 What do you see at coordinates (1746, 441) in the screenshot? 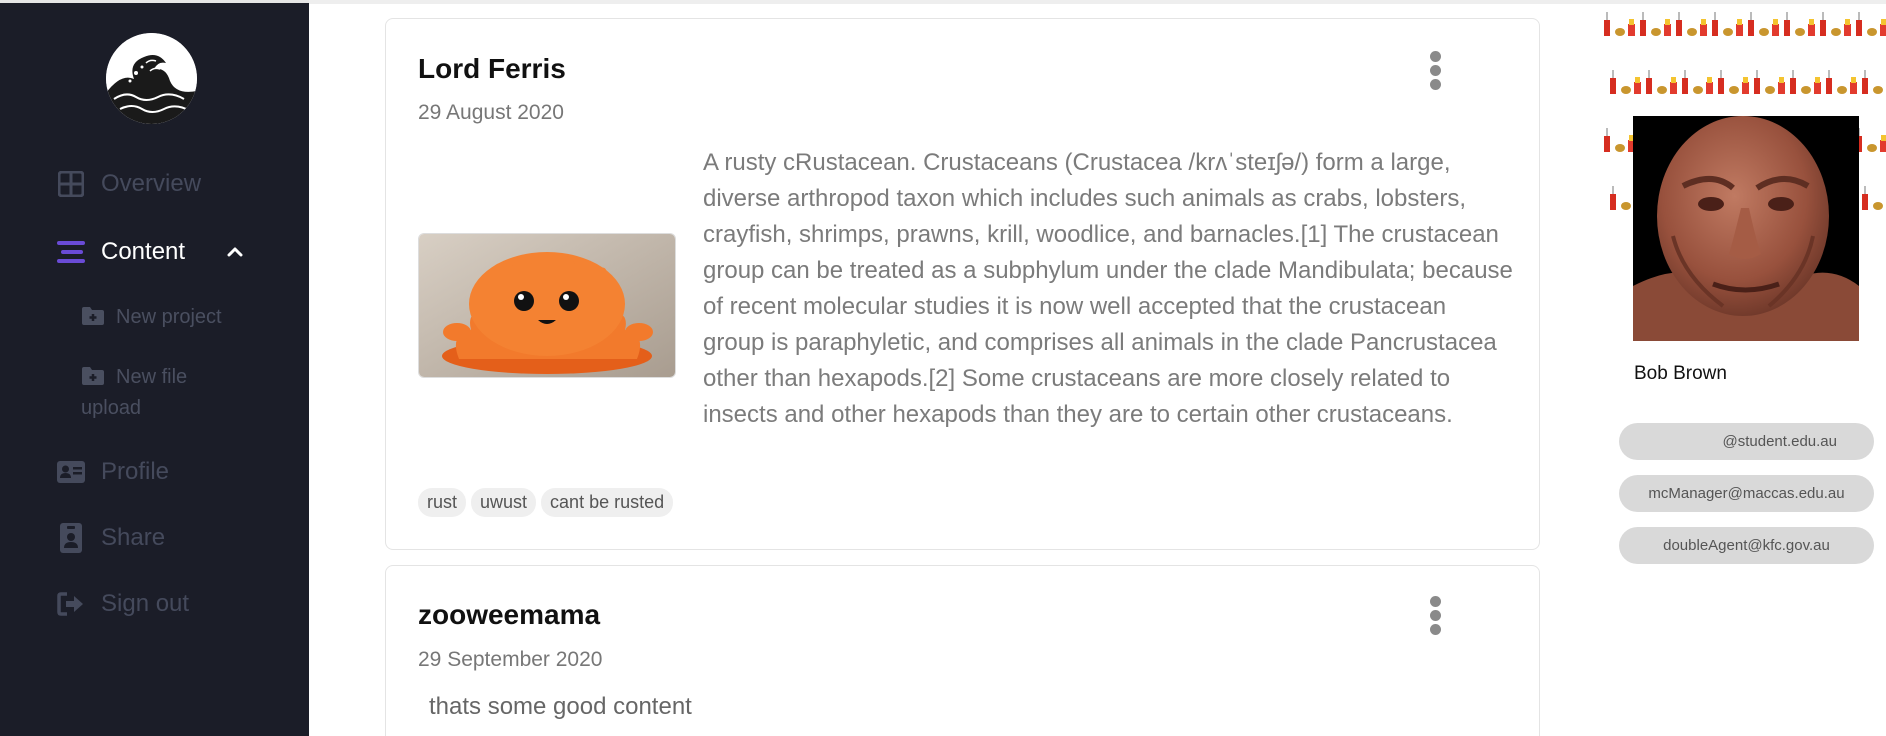
I see `email-pill: @student.edu.au` at bounding box center [1746, 441].